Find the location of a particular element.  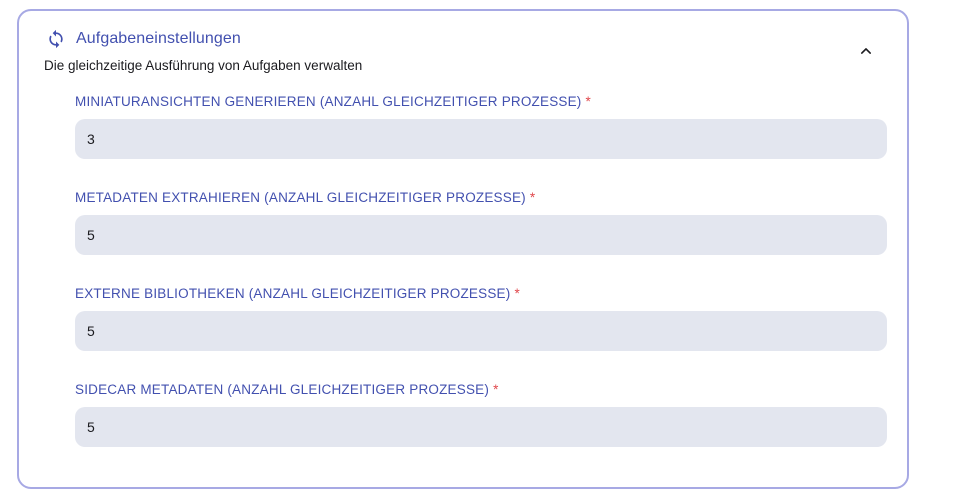

section-title: Aufgabeneinstellungen is located at coordinates (158, 38).